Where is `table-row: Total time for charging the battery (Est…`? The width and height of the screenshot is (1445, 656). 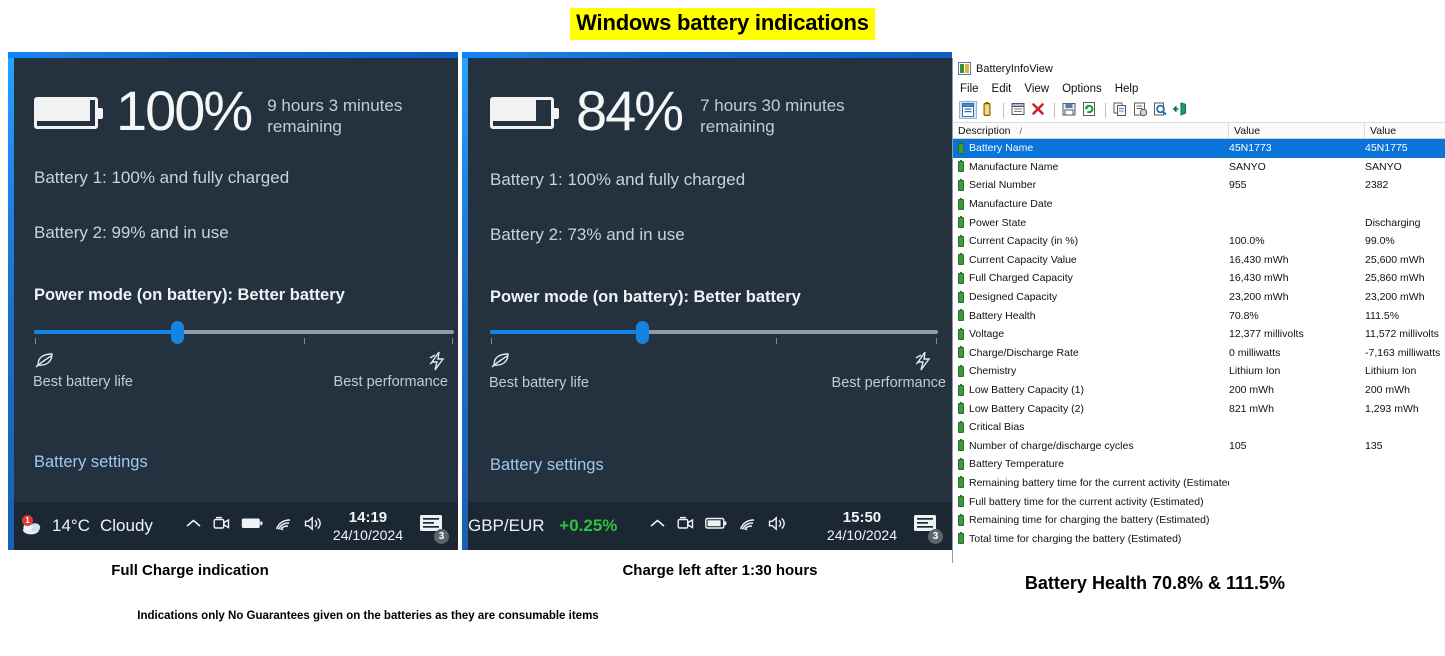
table-row: Total time for charging the battery (Est… is located at coordinates (1199, 538).